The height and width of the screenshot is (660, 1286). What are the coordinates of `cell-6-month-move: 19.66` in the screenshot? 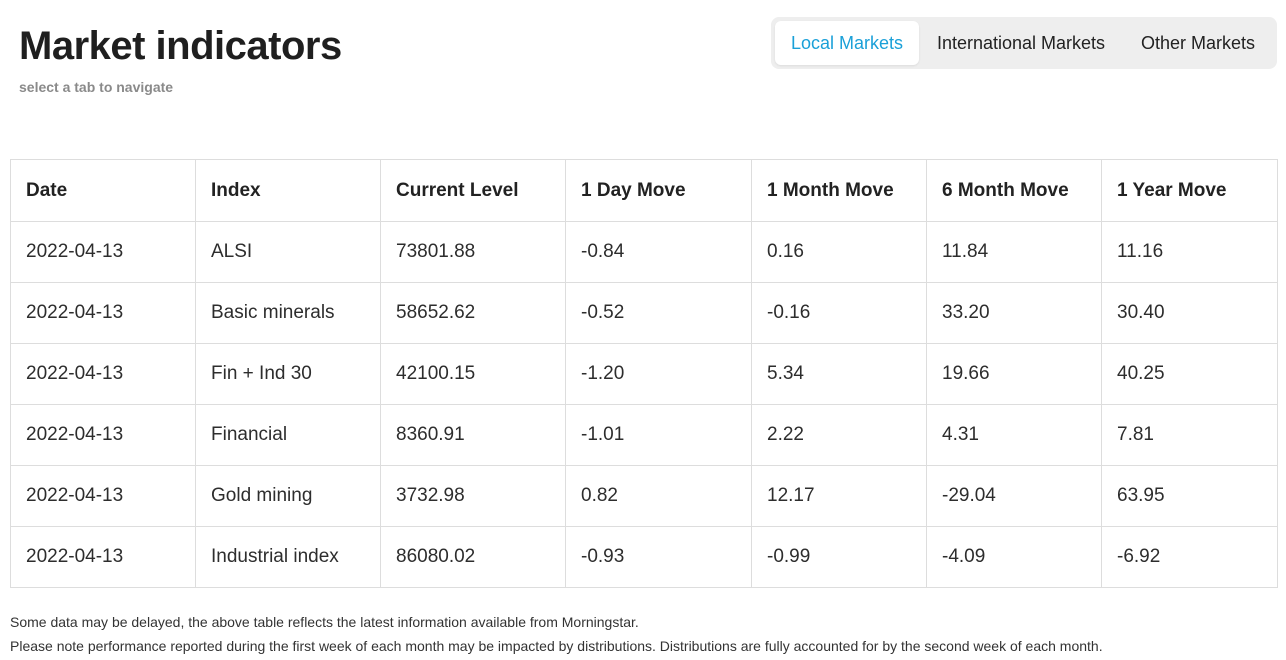 It's located at (1014, 374).